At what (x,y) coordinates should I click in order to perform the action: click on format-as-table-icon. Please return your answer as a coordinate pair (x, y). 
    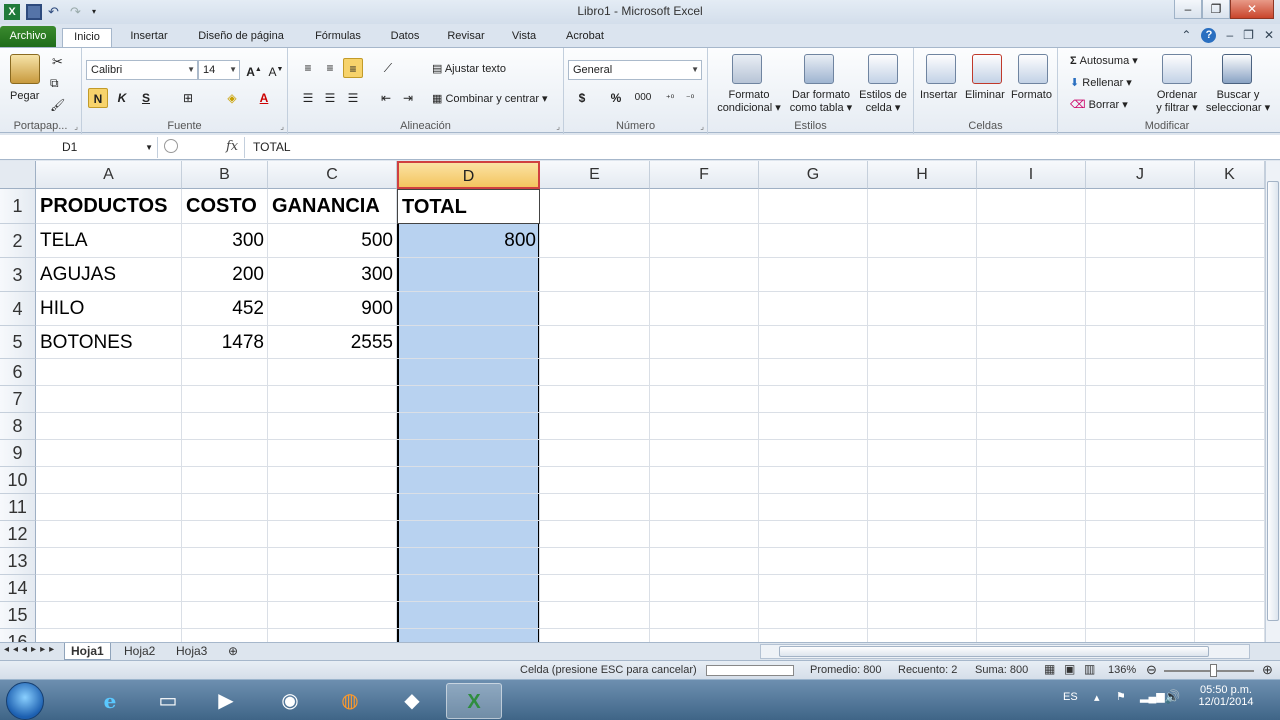
    Looking at the image, I should click on (819, 69).